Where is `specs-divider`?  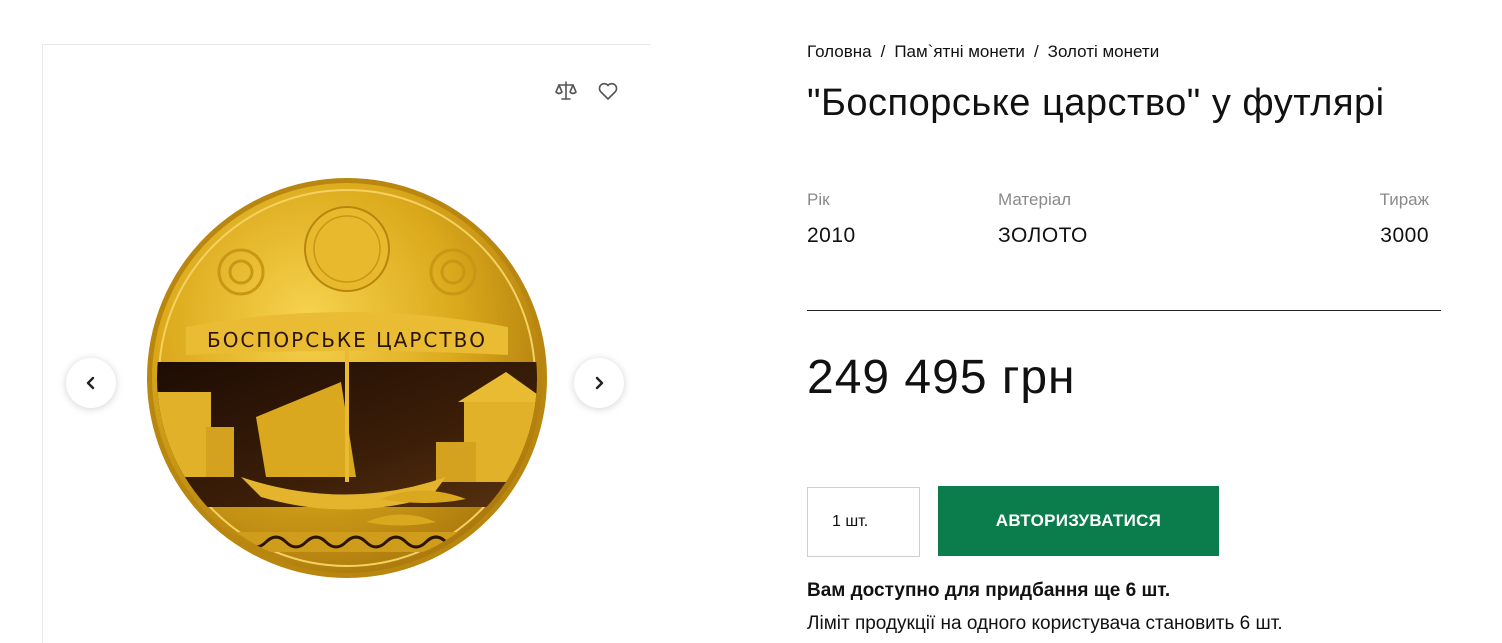
specs-divider is located at coordinates (1124, 310).